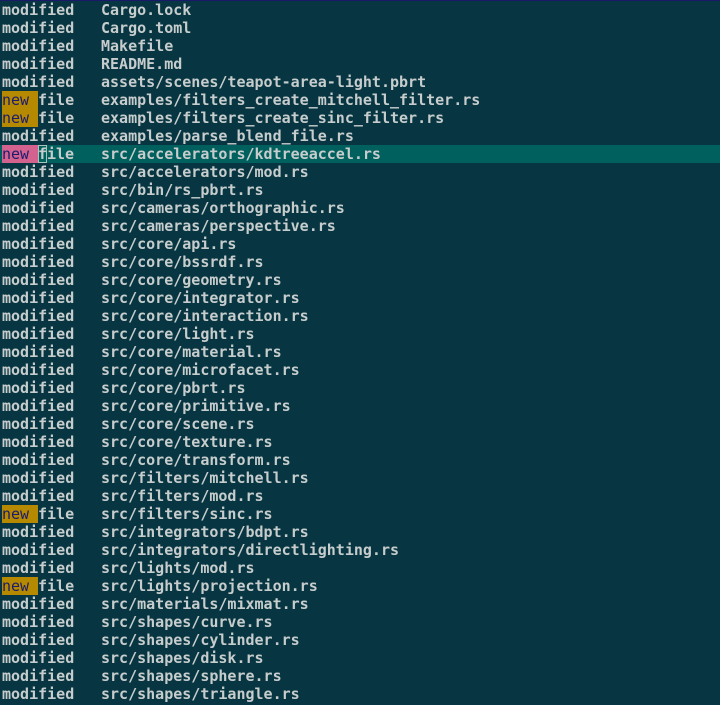 This screenshot has width=720, height=705. Describe the element at coordinates (361, 442) in the screenshot. I see `file-row: modified src/core/texture.rs` at that location.